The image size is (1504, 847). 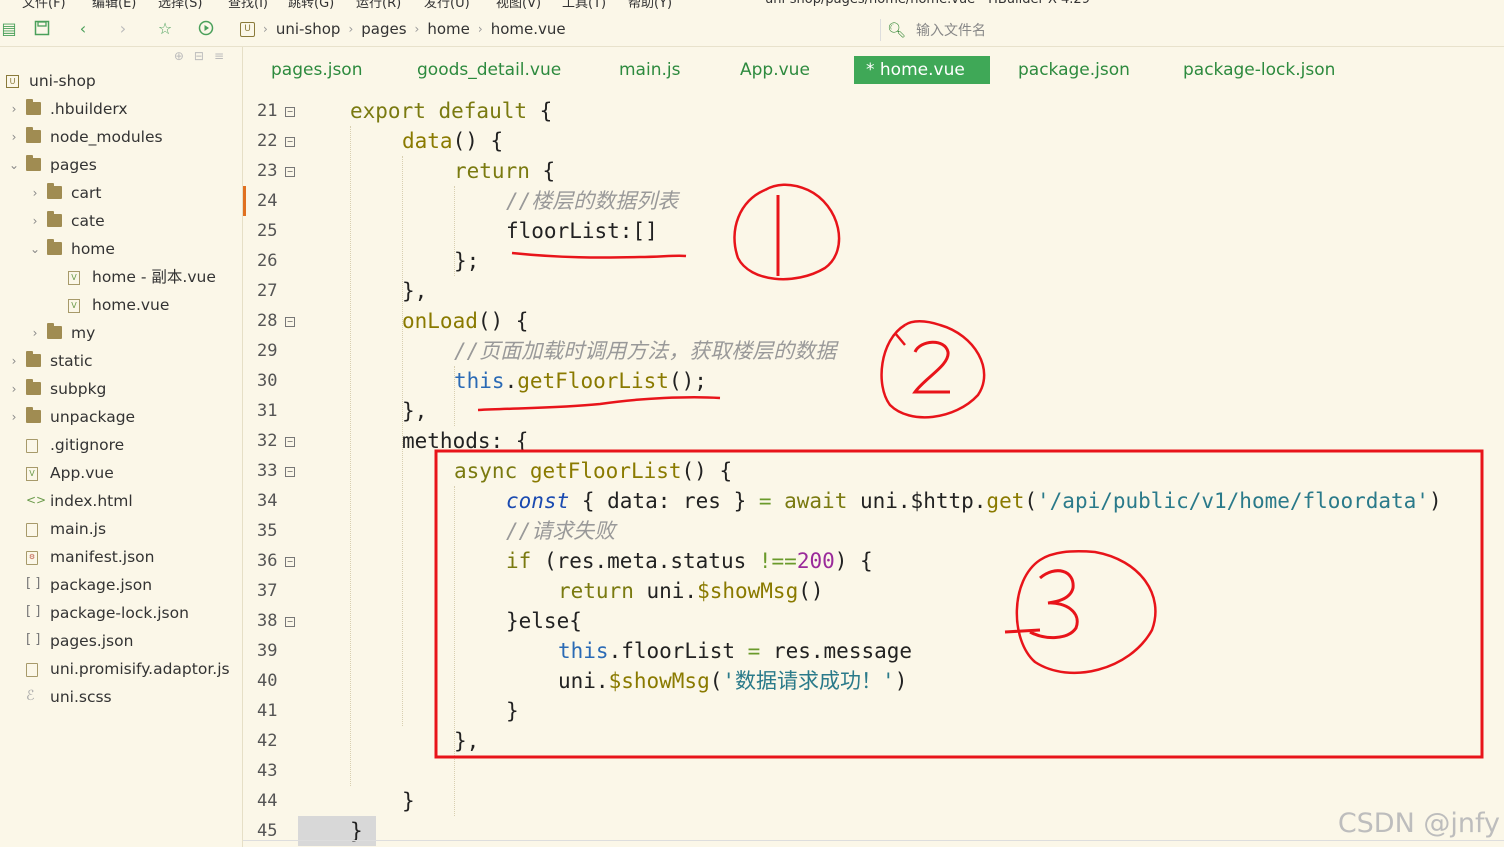 I want to click on menu-item: 视图(V), so click(x=518, y=5).